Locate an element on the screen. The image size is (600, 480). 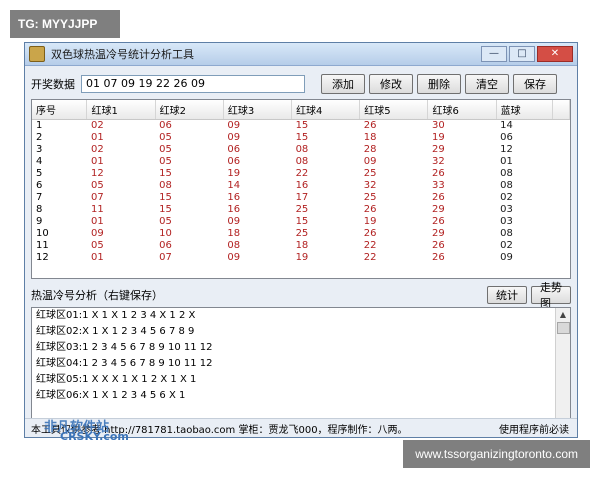
table-row: 11 05 06 08 18 22 26 02 is located at coordinates (301, 246).